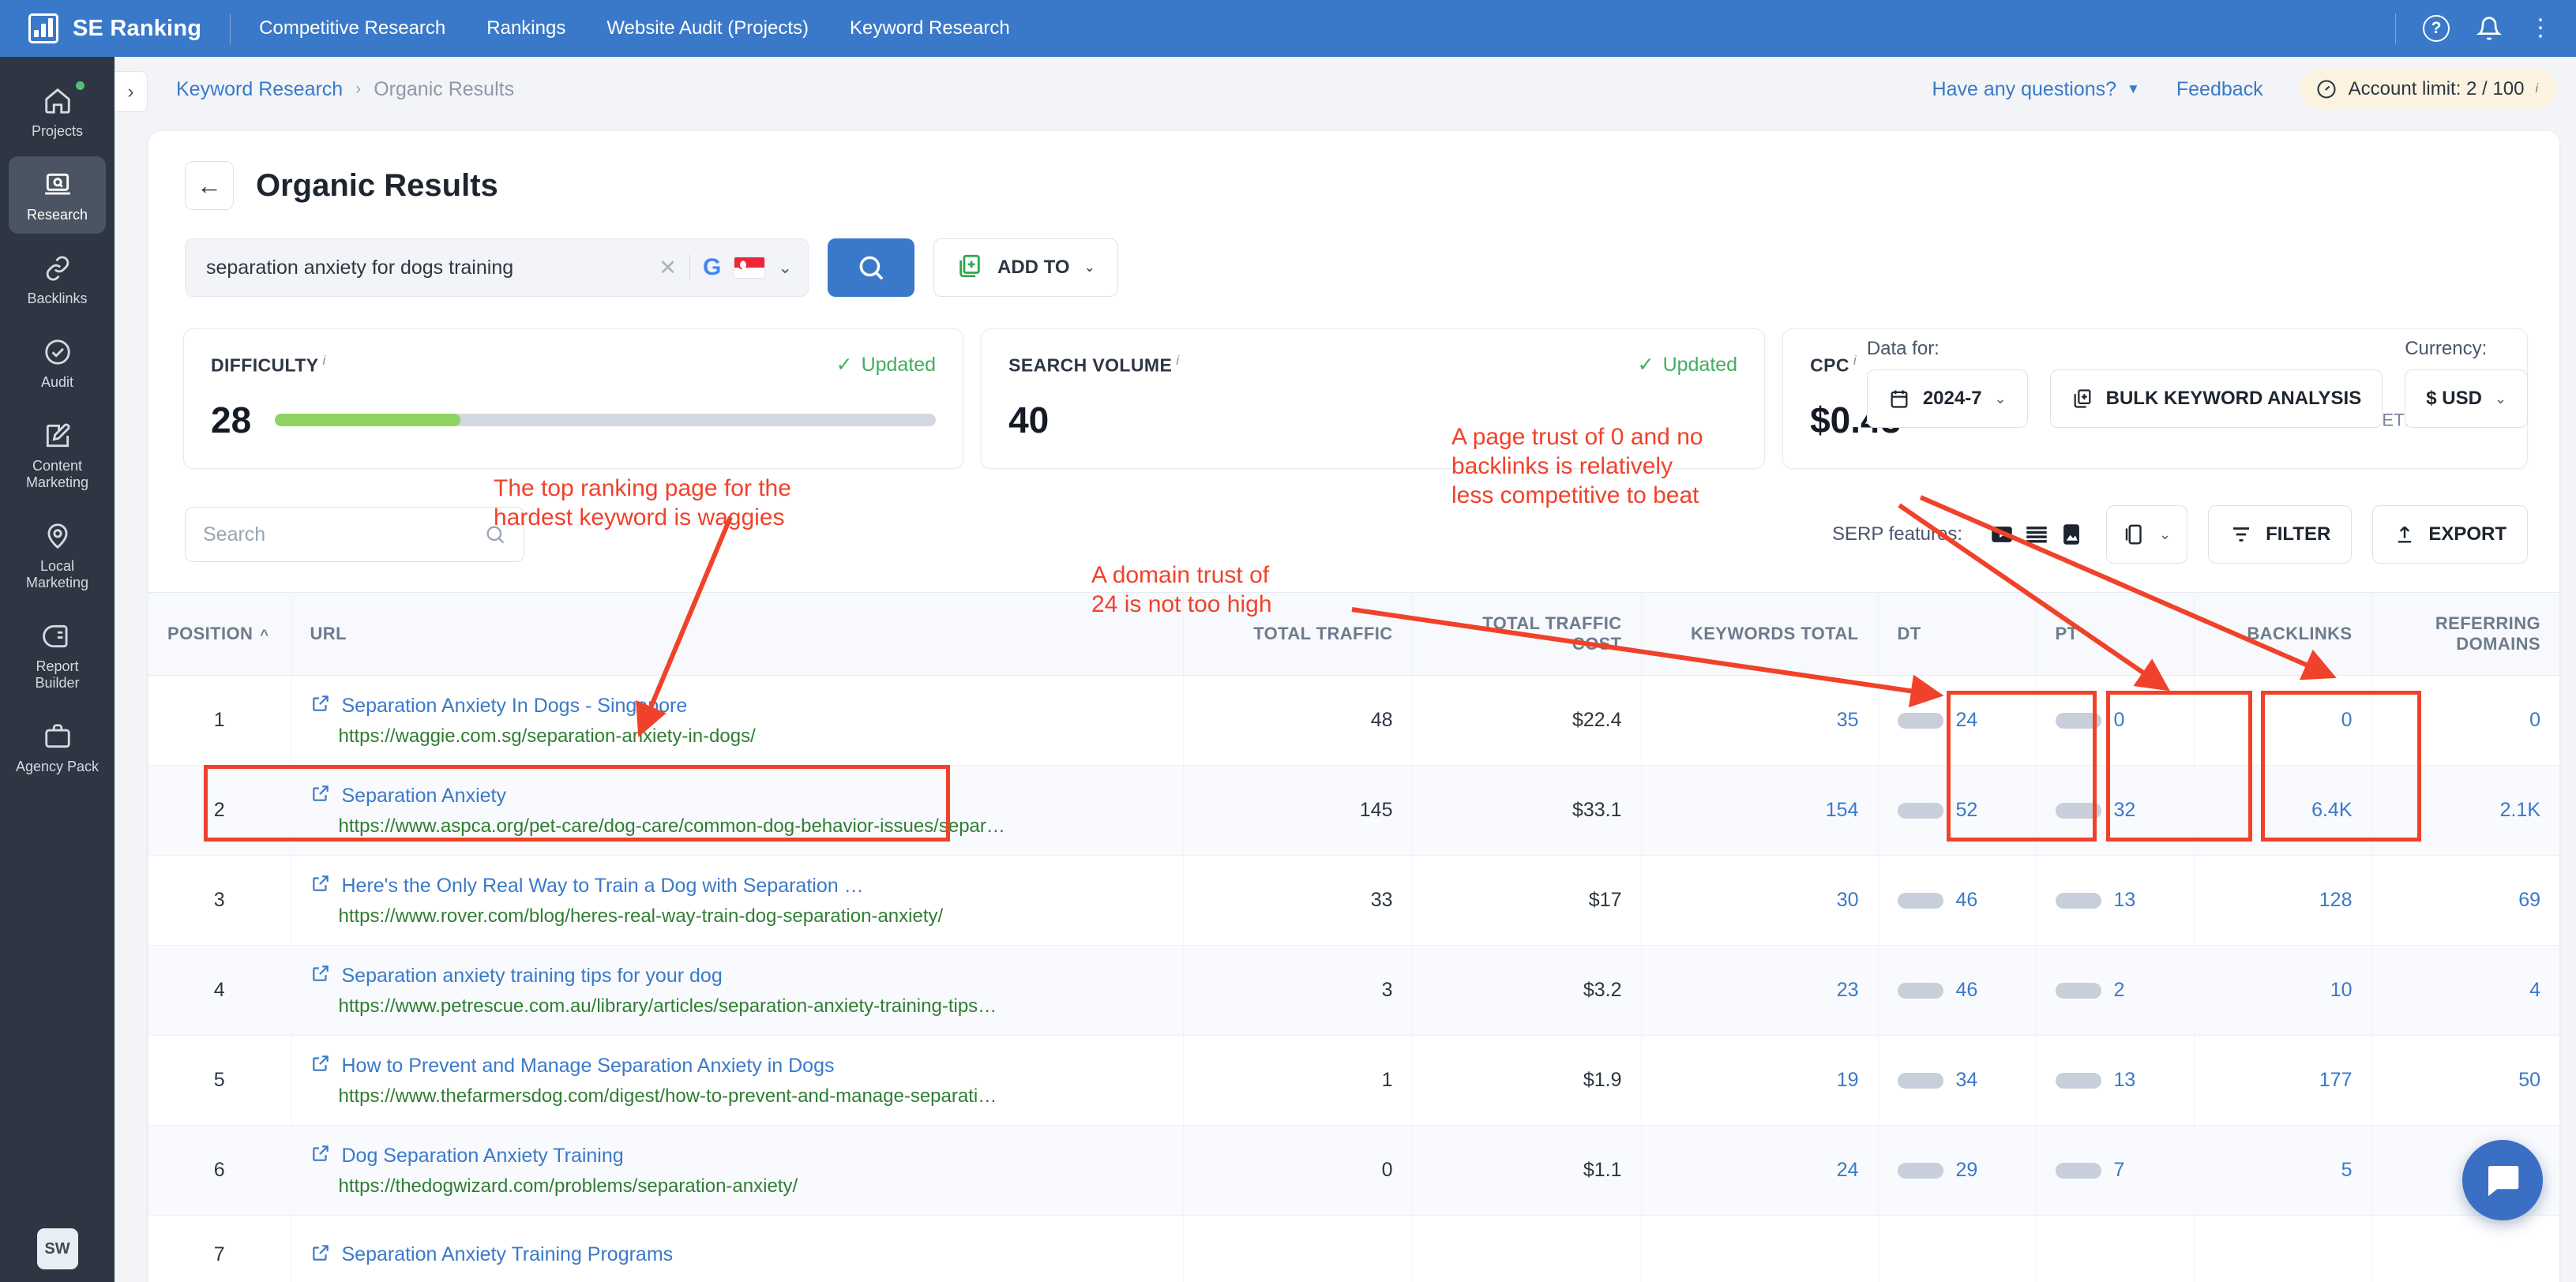 This screenshot has width=2576, height=1282. Describe the element at coordinates (785, 268) in the screenshot. I see `chevron-down-icon: ⌄` at that location.